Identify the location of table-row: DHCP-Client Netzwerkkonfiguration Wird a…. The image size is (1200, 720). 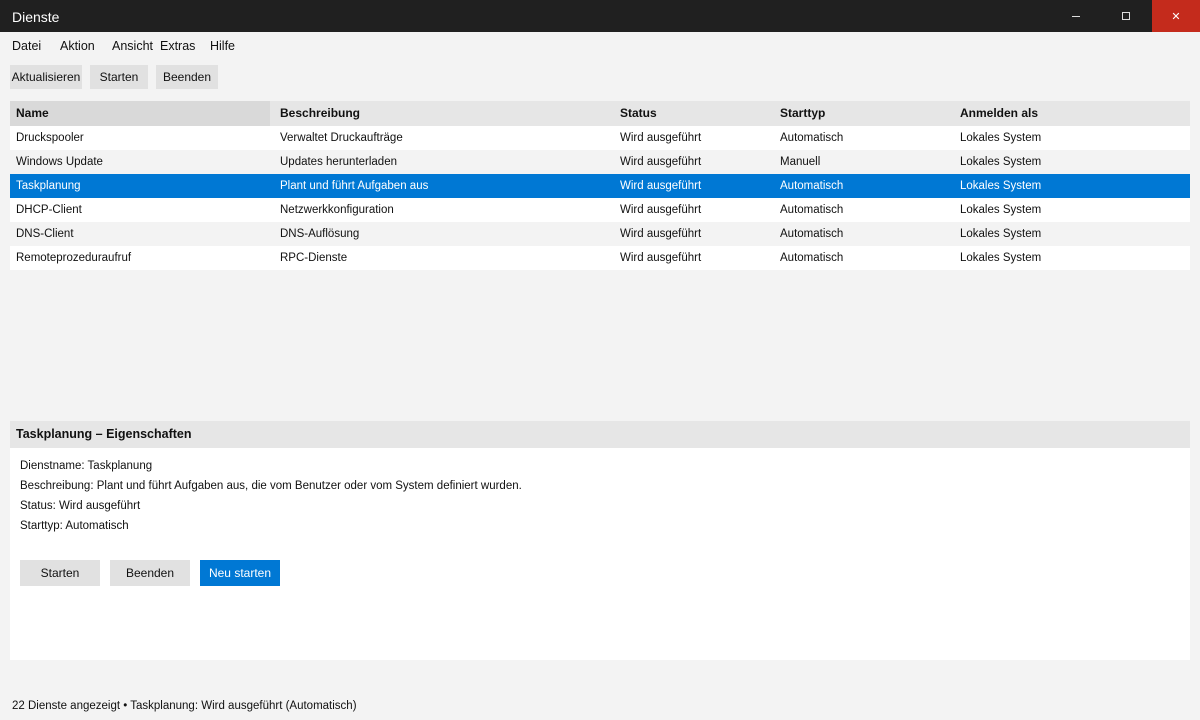
(600, 210).